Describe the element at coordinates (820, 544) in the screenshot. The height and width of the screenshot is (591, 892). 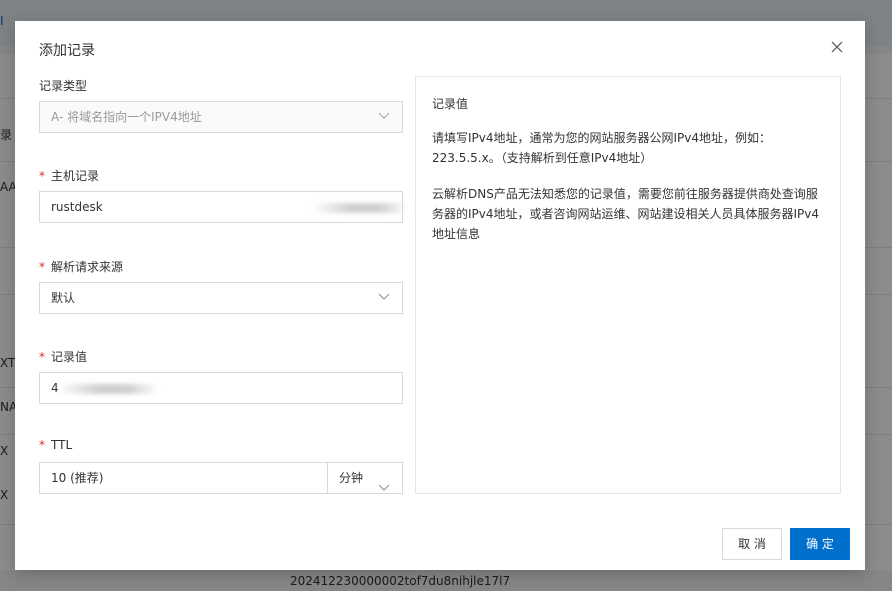
I see `confirm-button: 确 定` at that location.